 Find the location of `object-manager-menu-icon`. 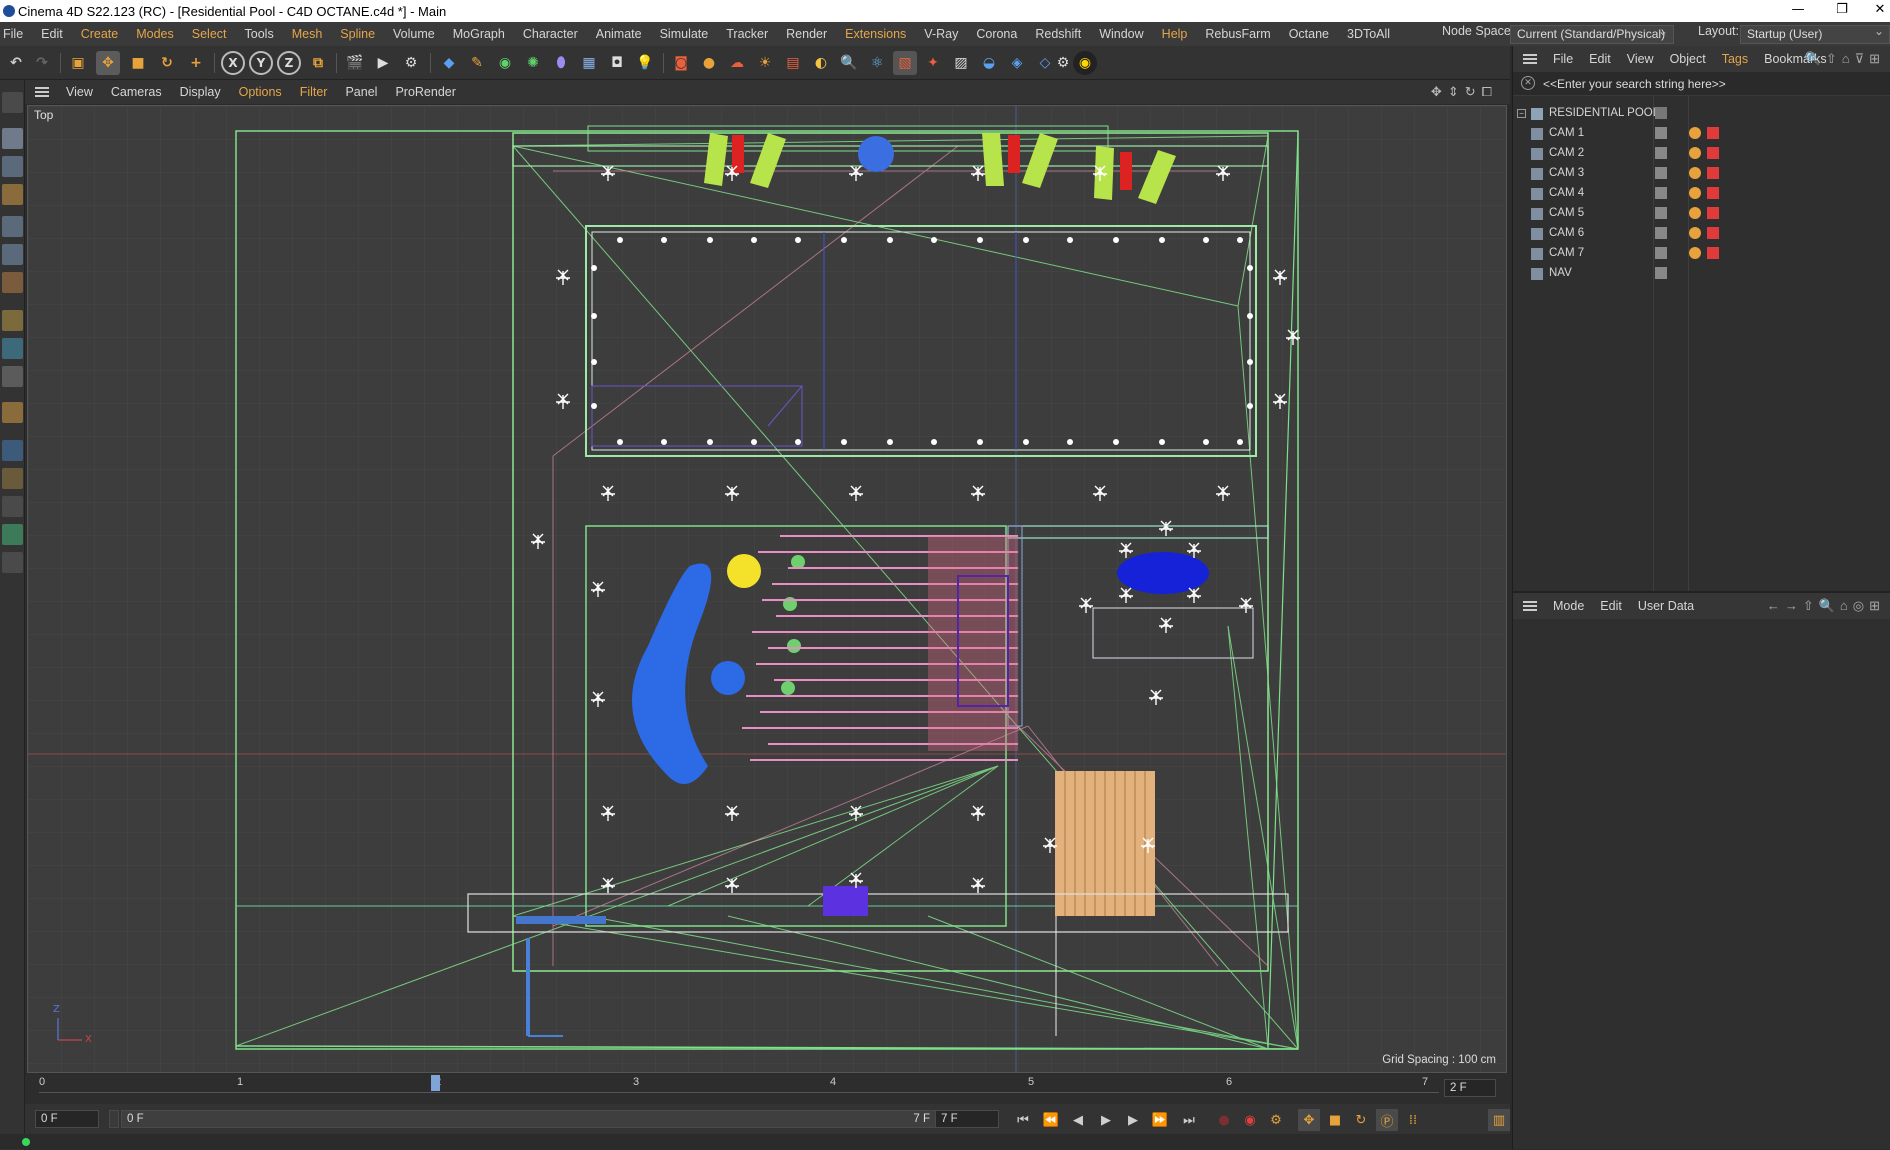

object-manager-menu-icon is located at coordinates (1530, 59).